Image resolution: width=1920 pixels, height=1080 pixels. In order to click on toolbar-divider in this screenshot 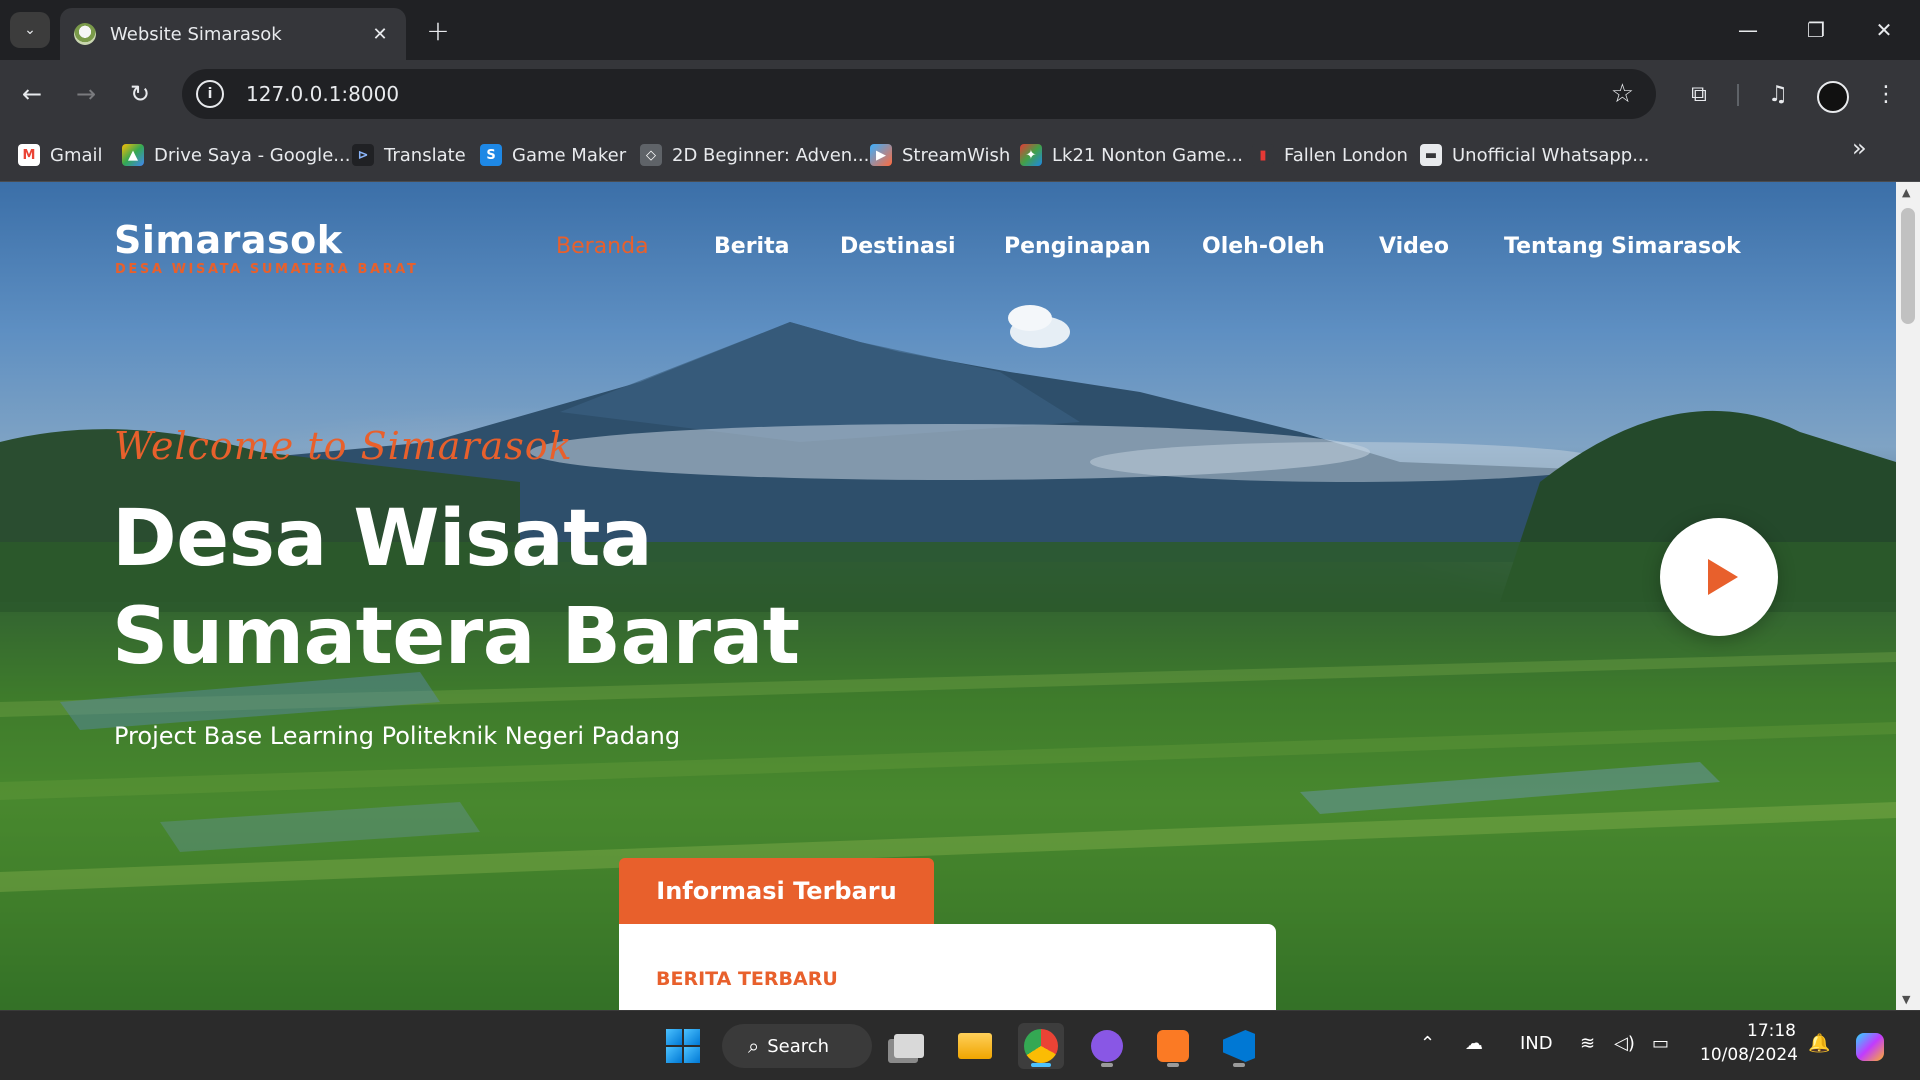, I will do `click(1738, 95)`.